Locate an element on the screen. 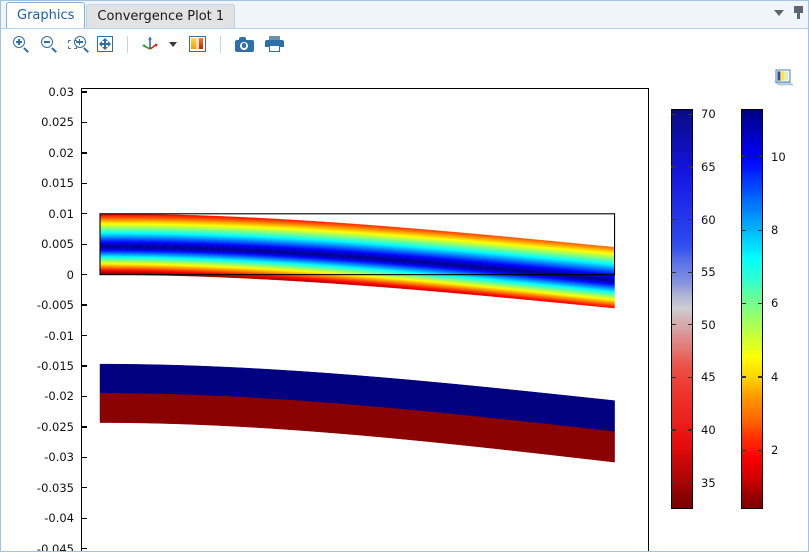 This screenshot has height=552, width=809. zoom-box-button is located at coordinates (77, 44).